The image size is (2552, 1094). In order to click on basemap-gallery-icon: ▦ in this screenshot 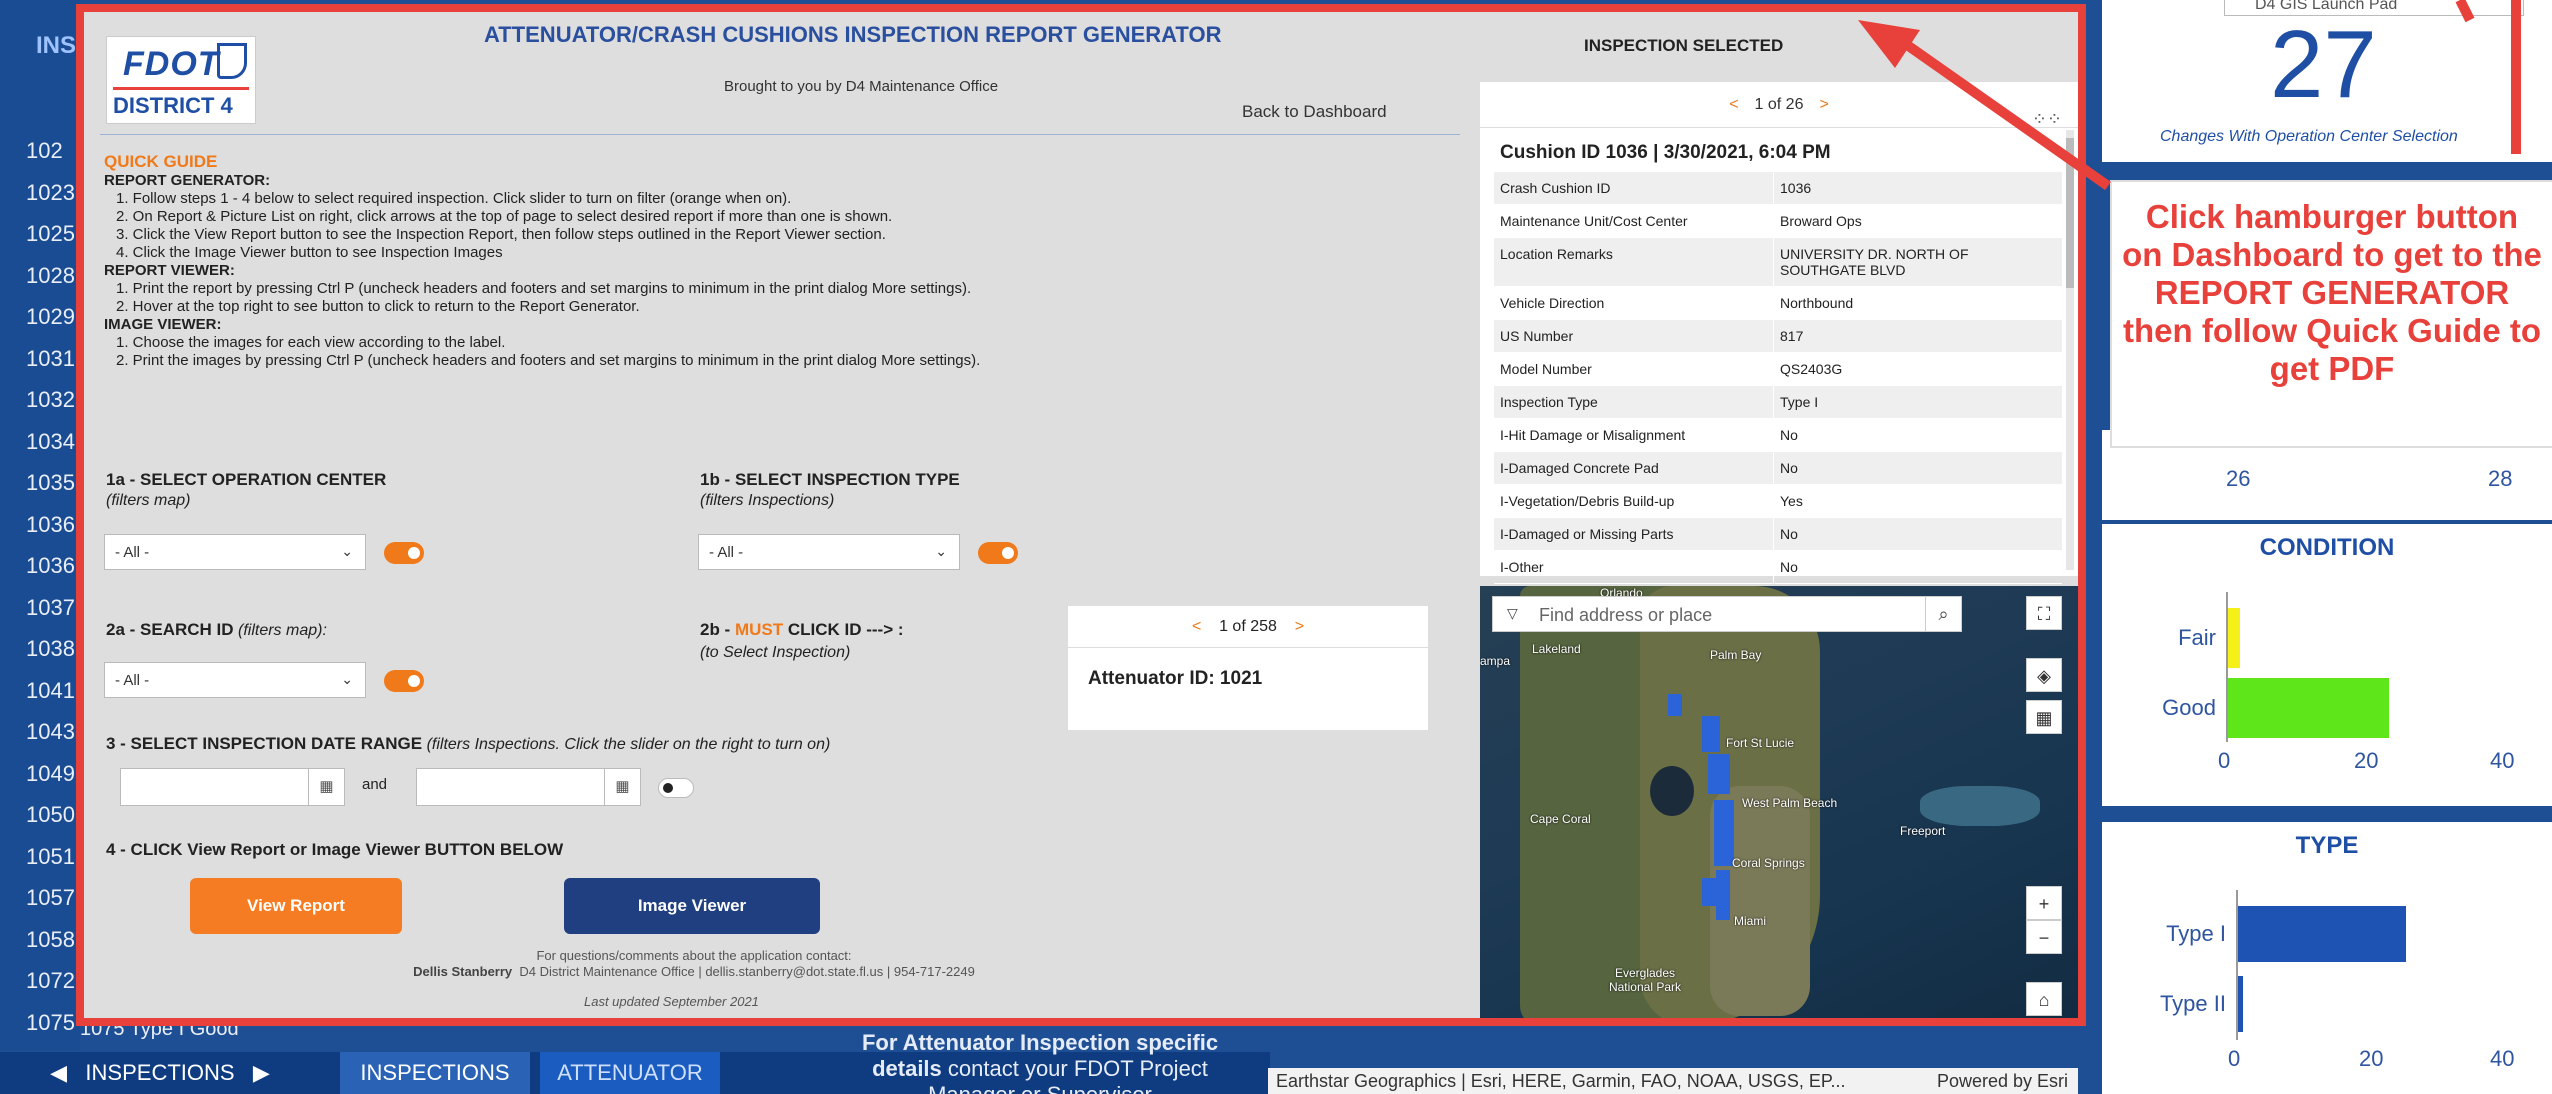, I will do `click(2044, 717)`.